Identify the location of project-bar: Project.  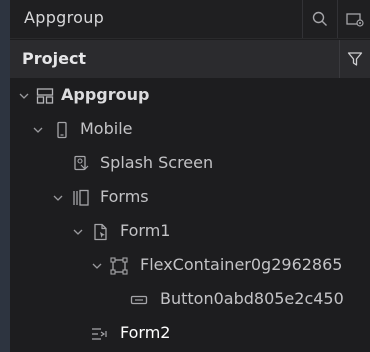
(190, 59).